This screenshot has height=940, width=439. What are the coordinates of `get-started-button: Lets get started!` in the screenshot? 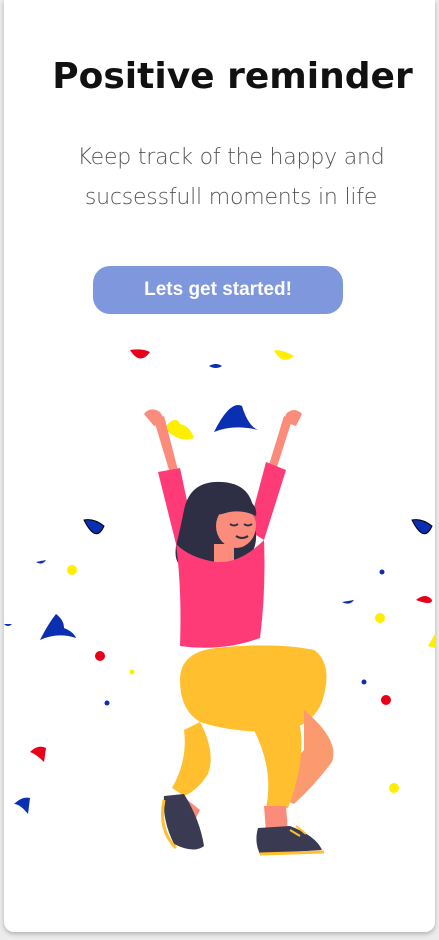 It's located at (218, 290).